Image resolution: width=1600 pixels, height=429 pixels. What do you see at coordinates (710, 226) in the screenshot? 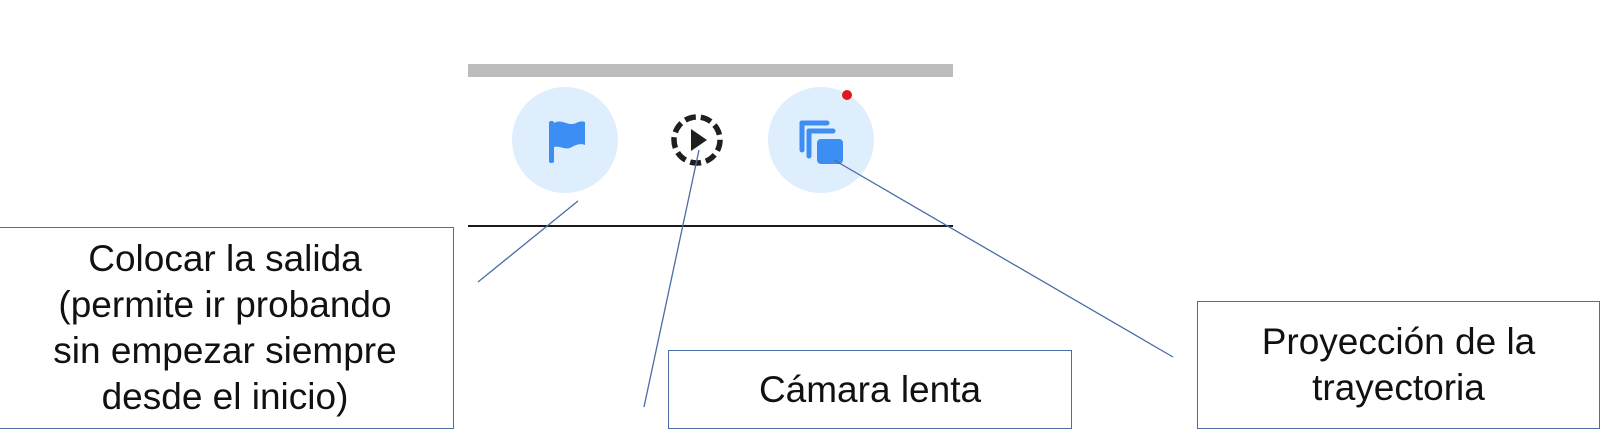
I see `toolbar-bottom-line` at bounding box center [710, 226].